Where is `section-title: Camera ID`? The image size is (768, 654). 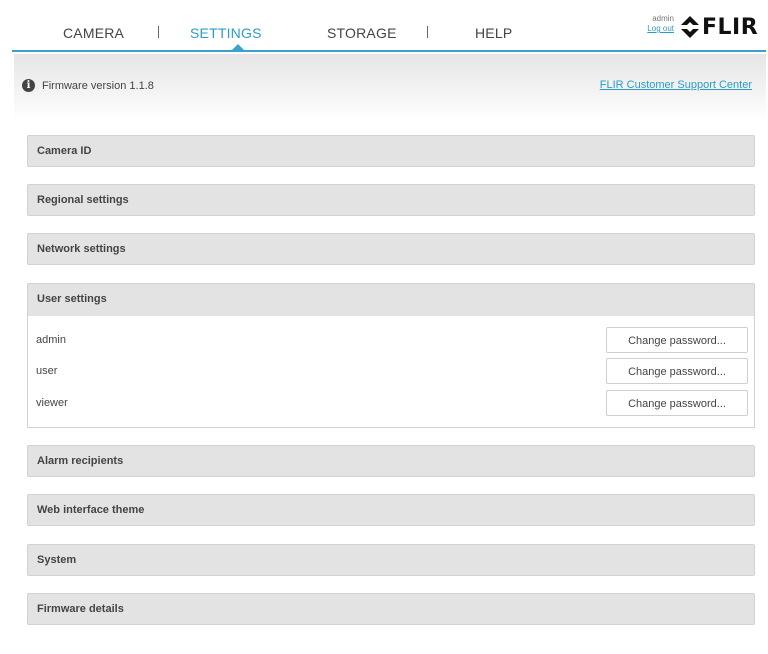 section-title: Camera ID is located at coordinates (64, 151).